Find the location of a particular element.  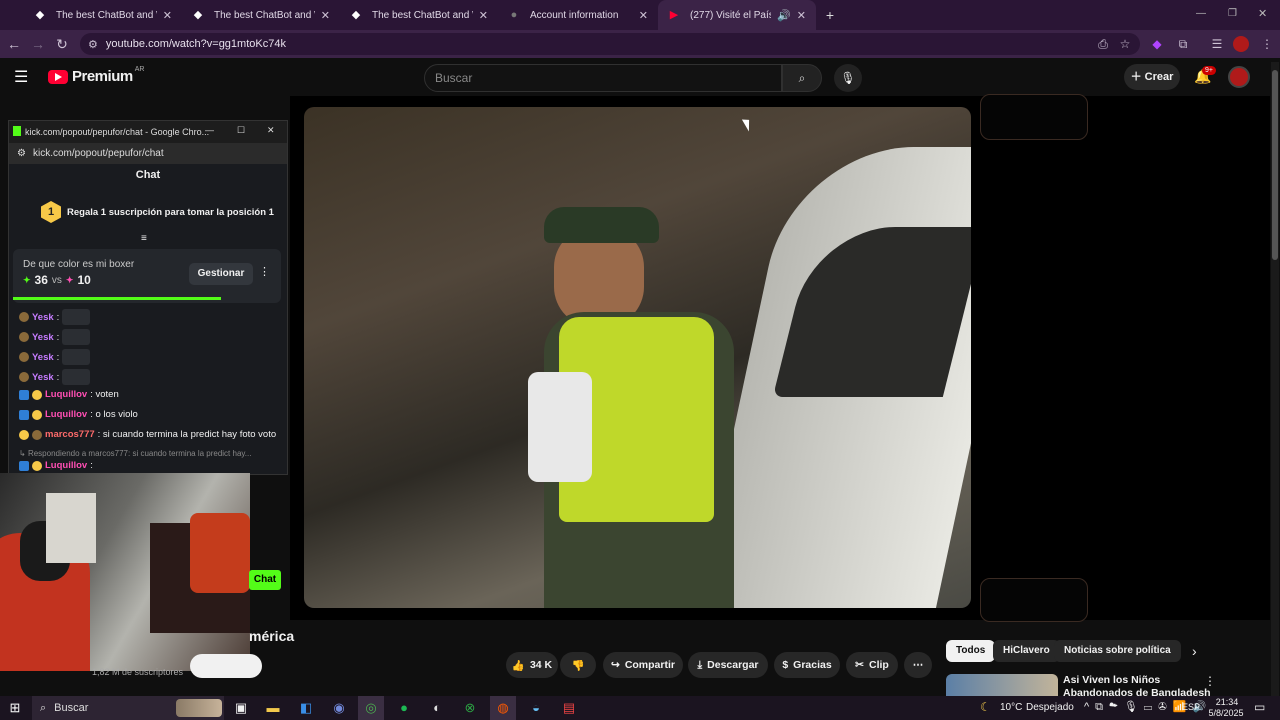

browser-tab: ● Account information ✕ is located at coordinates (578, 15).